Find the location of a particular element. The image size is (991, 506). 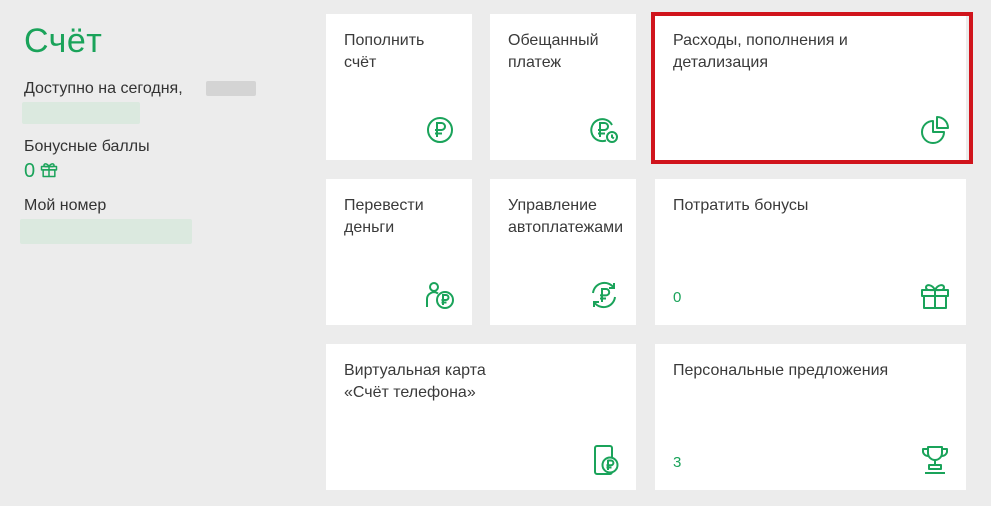

transfer-money-tile: Перевести деньги is located at coordinates (399, 252).